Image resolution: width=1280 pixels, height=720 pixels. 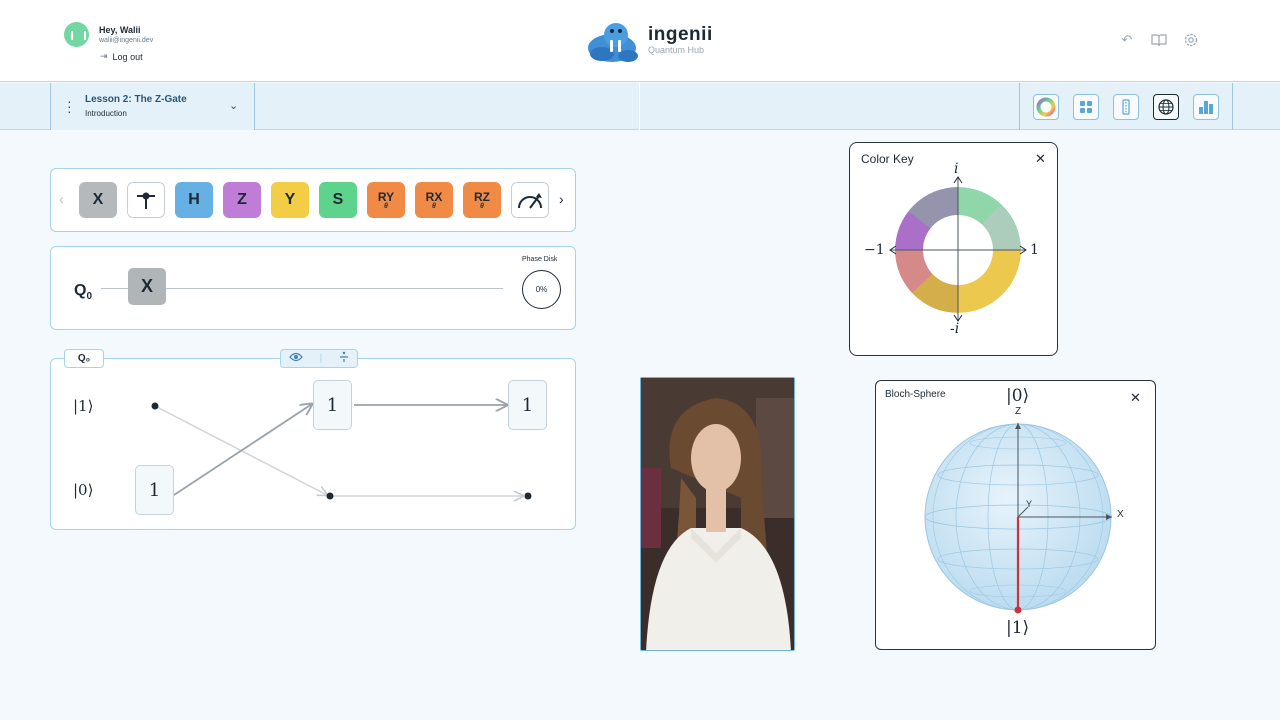 I want to click on gate-palette: ‹ X H Z Y S RY θ RX θ RZ θ ›, so click(x=313, y=200).